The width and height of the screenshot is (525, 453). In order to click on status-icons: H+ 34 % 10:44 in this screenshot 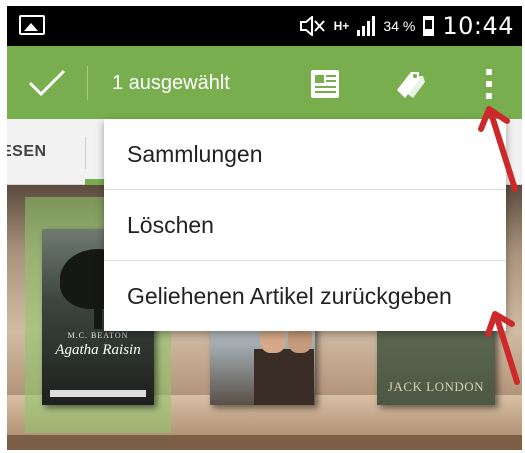, I will do `click(410, 26)`.